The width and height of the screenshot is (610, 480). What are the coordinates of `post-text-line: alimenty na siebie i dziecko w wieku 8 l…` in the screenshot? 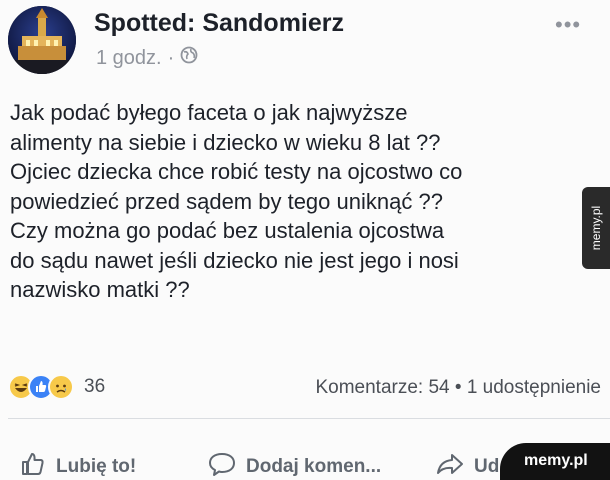 It's located at (225, 142).